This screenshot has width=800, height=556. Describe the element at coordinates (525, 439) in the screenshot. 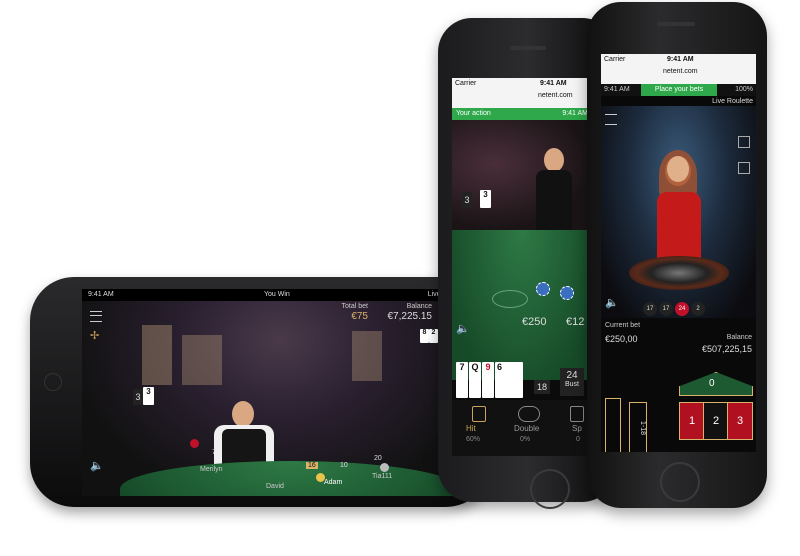

I see `double-pct: 0%` at that location.